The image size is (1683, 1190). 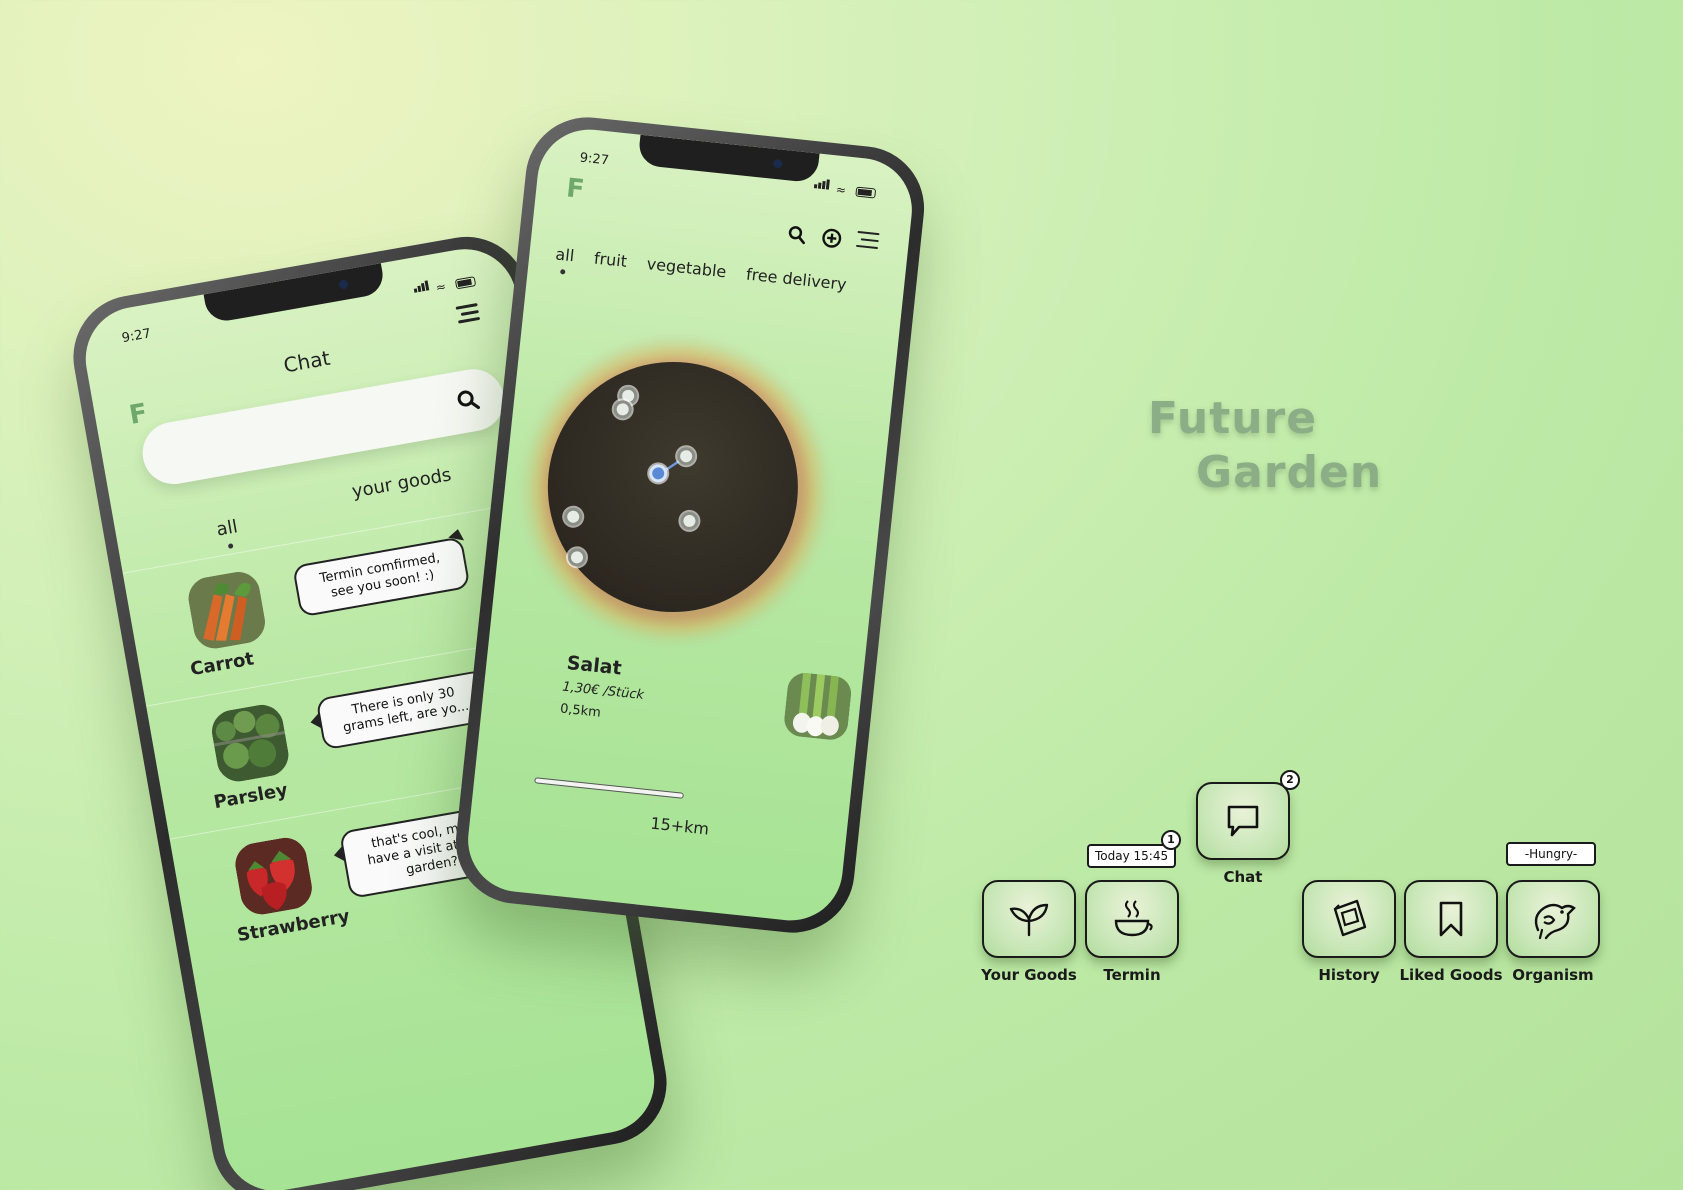 I want to click on nav-organism: -Hungry- Organism, so click(x=1553, y=913).